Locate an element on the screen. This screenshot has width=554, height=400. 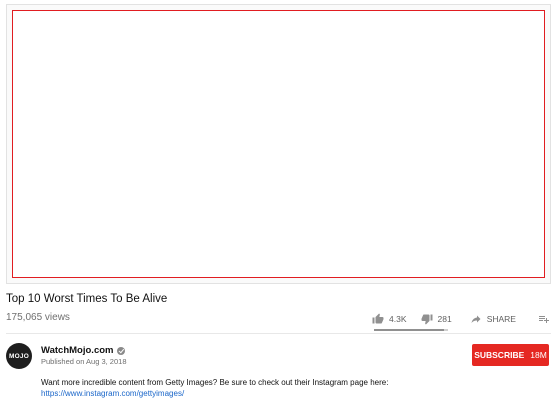
add-to-playlist-button is located at coordinates (544, 319).